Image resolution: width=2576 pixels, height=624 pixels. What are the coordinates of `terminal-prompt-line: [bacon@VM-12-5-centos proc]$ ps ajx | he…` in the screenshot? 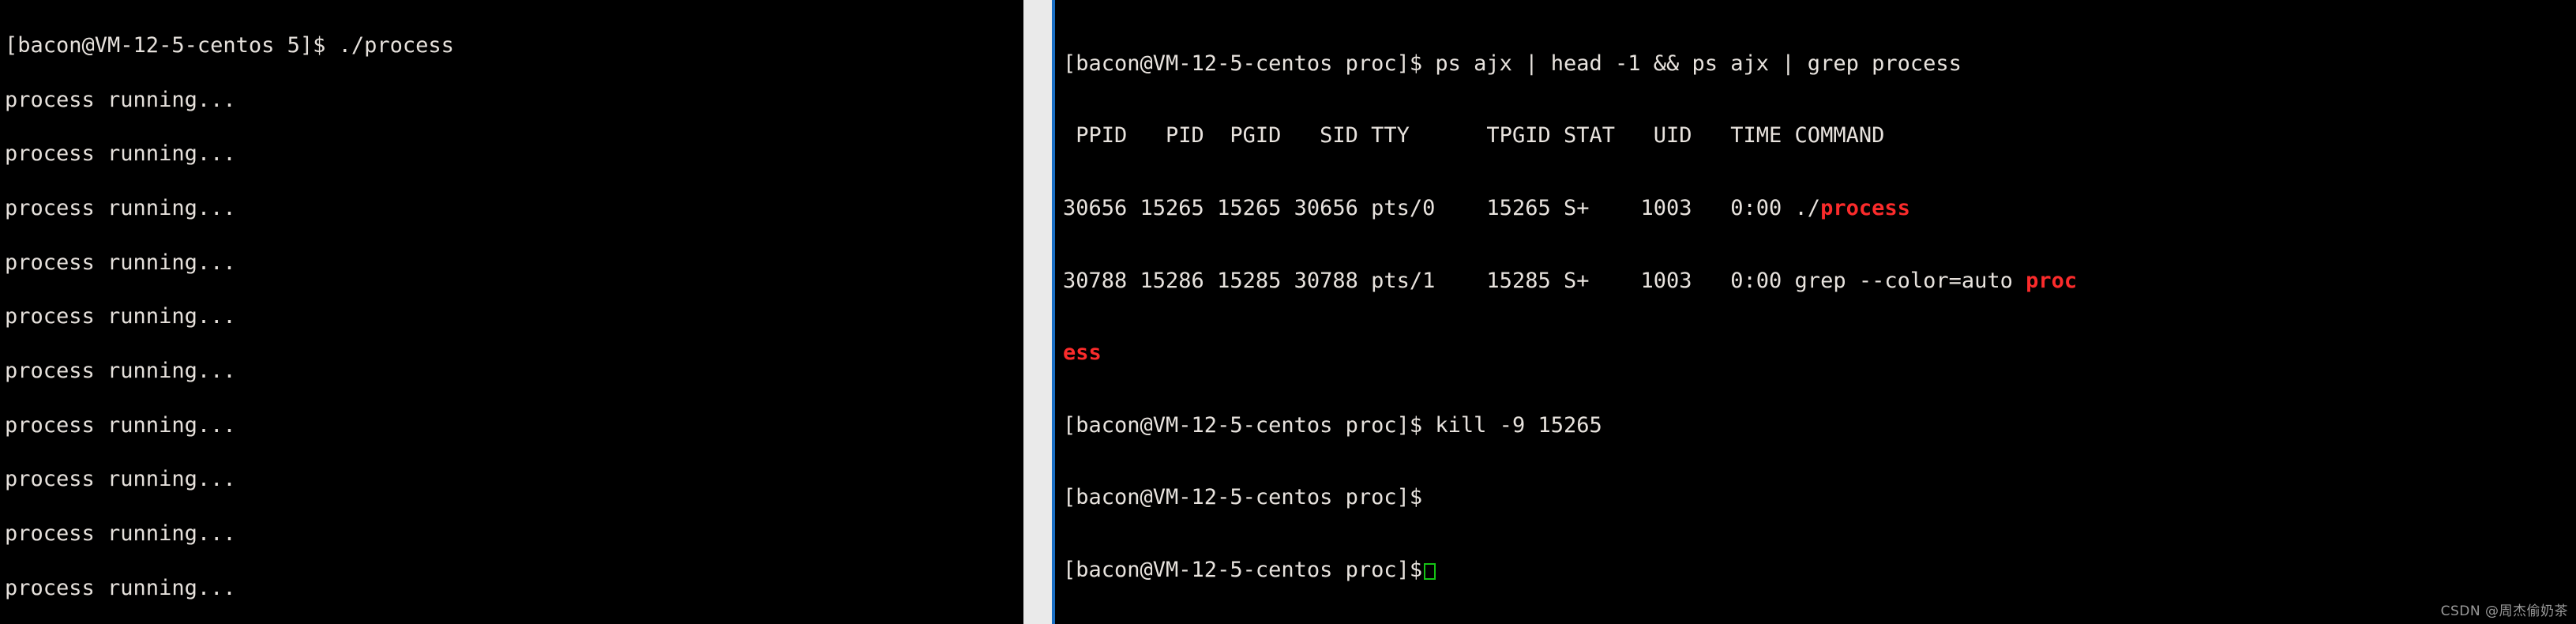 It's located at (1819, 63).